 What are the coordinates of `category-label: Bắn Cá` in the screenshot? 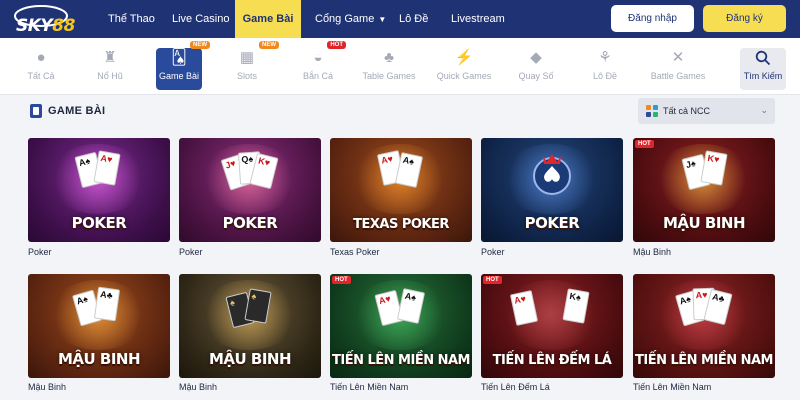 It's located at (318, 76).